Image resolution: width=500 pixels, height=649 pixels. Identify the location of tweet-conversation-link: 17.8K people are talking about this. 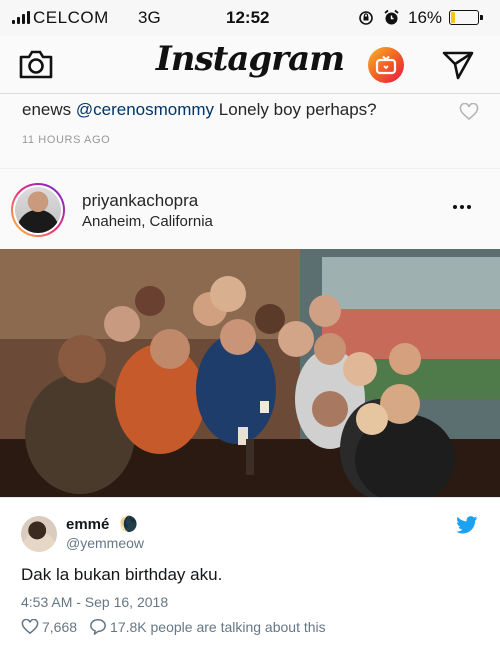
(207, 626).